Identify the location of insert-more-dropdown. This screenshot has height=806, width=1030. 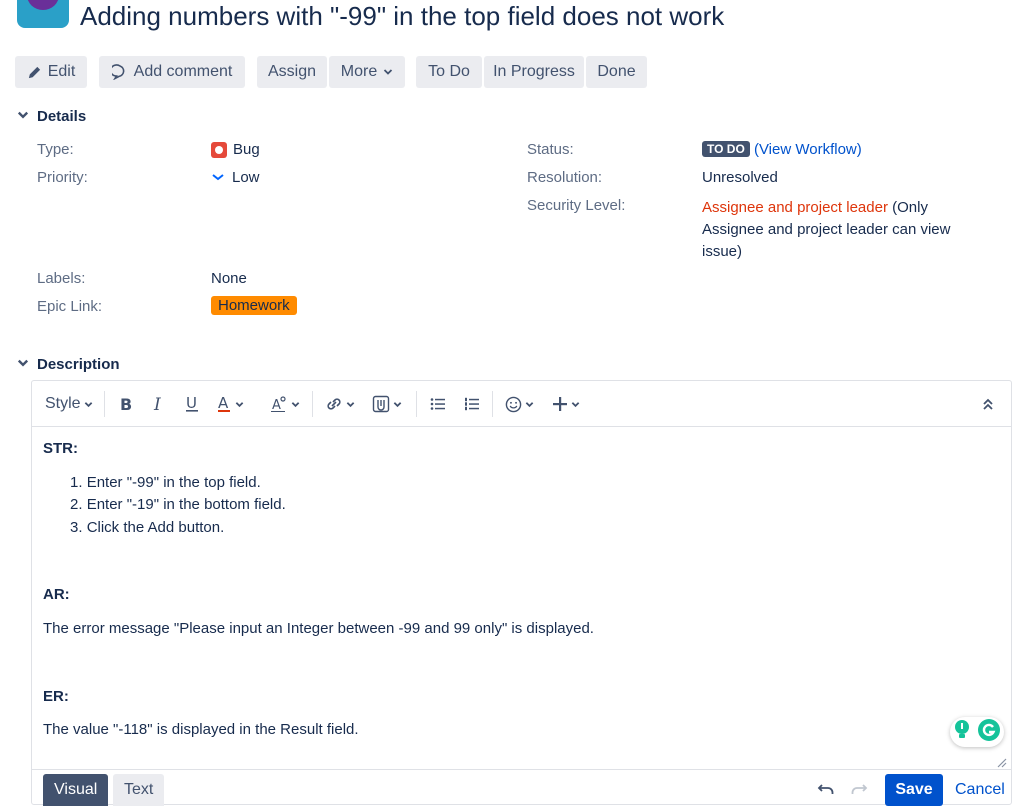
(566, 404).